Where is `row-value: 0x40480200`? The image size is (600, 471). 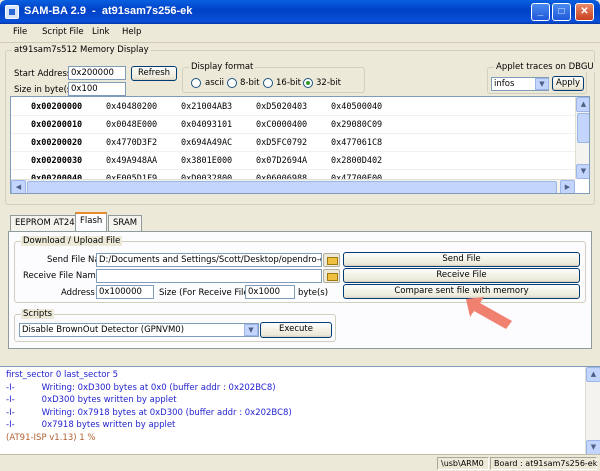 row-value: 0x40480200 is located at coordinates (132, 107).